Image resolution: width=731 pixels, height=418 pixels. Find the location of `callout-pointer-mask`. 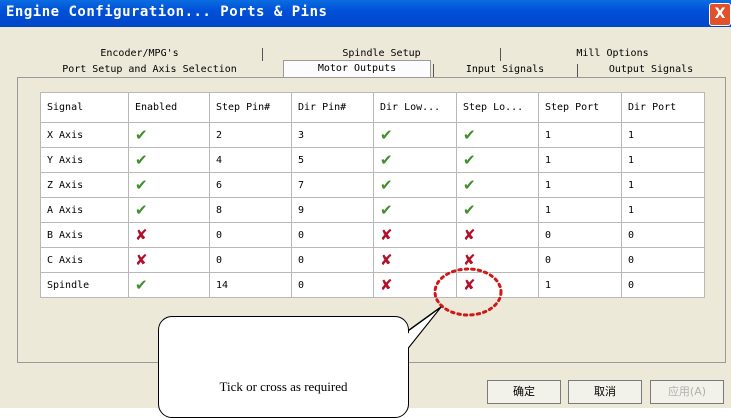

callout-pointer-mask is located at coordinates (420, 331).